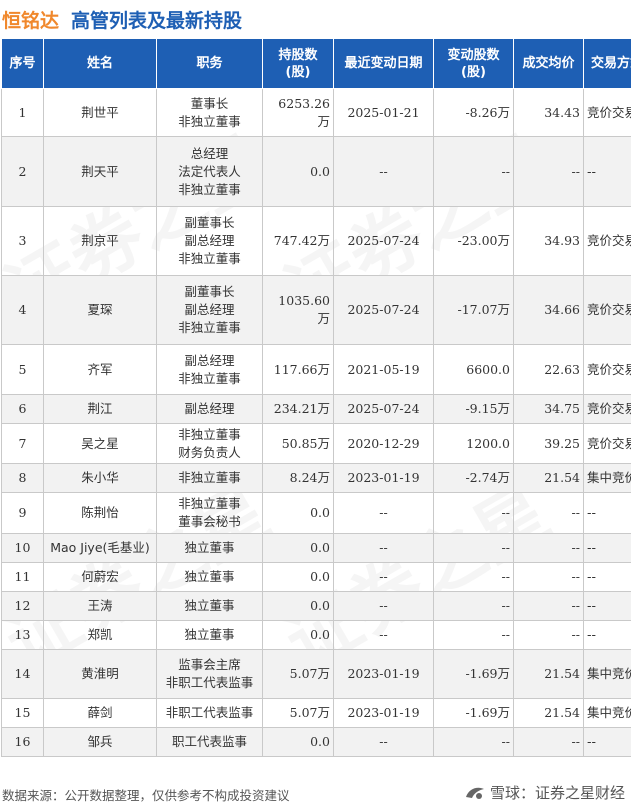  I want to click on cell-change: -23.00万, so click(473, 241).